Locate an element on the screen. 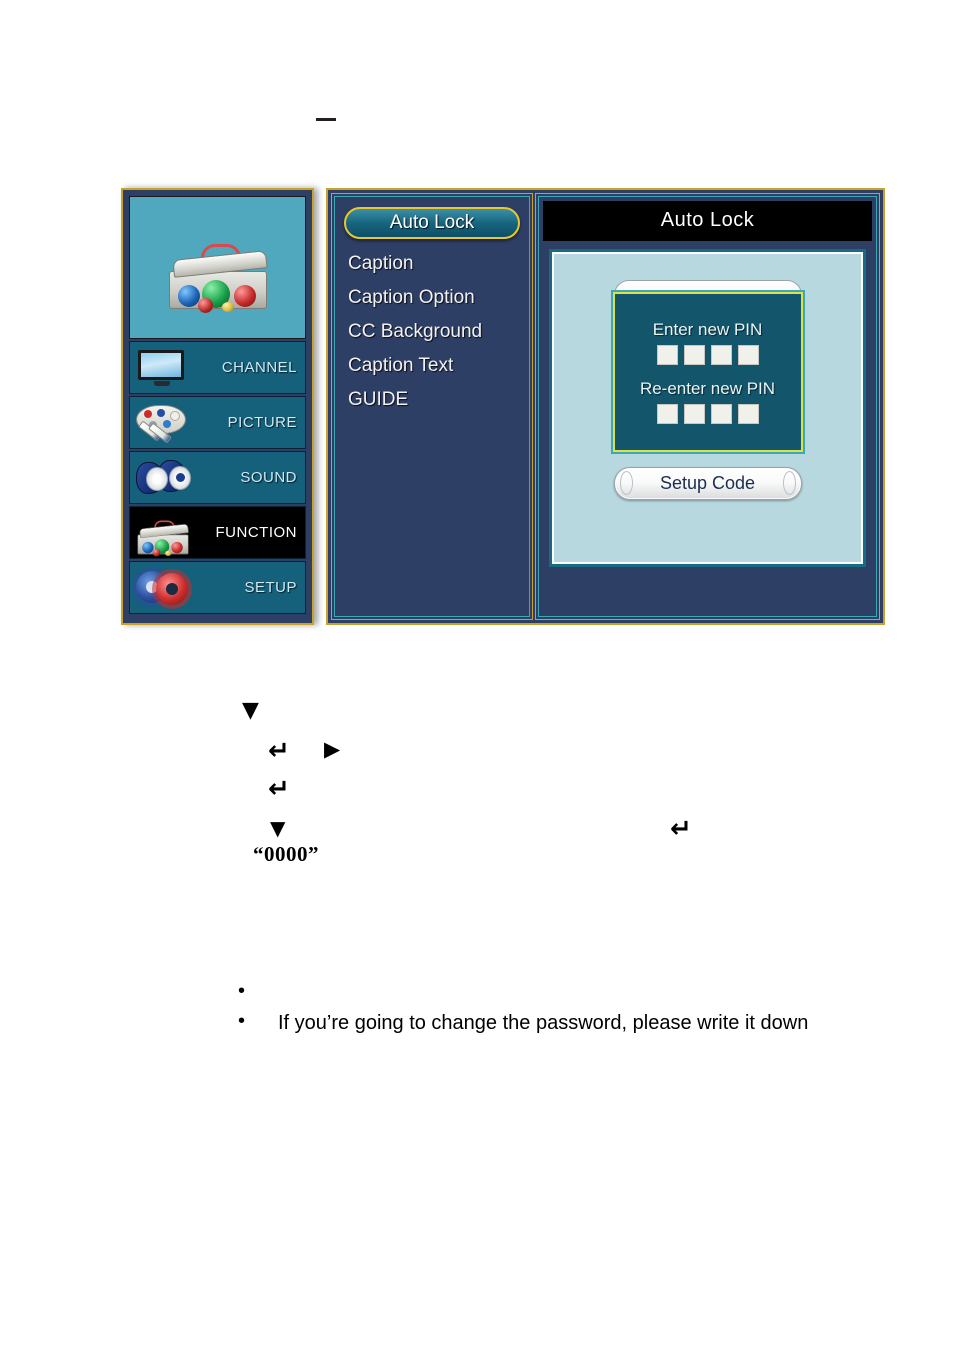 This screenshot has width=954, height=1354. enter-new-pin-label: Enter new PIN is located at coordinates (707, 329).